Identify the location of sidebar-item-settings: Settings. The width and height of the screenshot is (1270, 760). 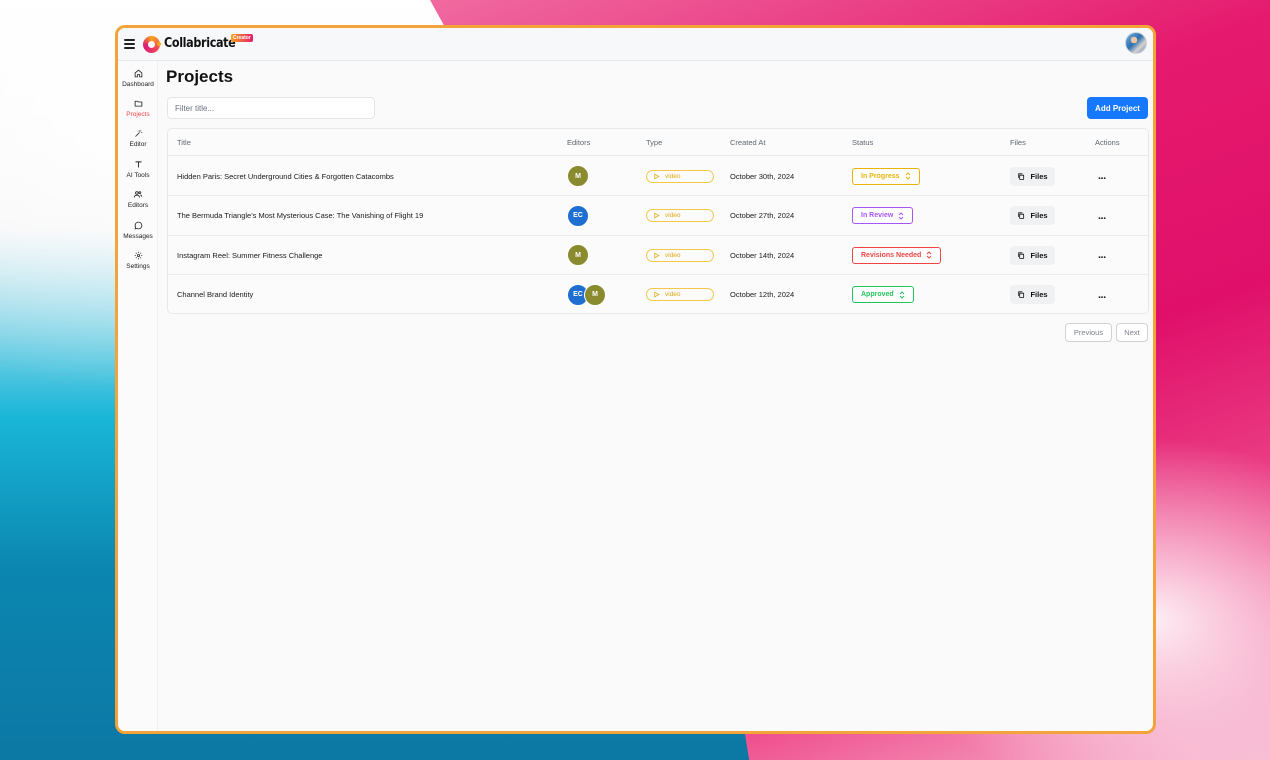
(138, 260).